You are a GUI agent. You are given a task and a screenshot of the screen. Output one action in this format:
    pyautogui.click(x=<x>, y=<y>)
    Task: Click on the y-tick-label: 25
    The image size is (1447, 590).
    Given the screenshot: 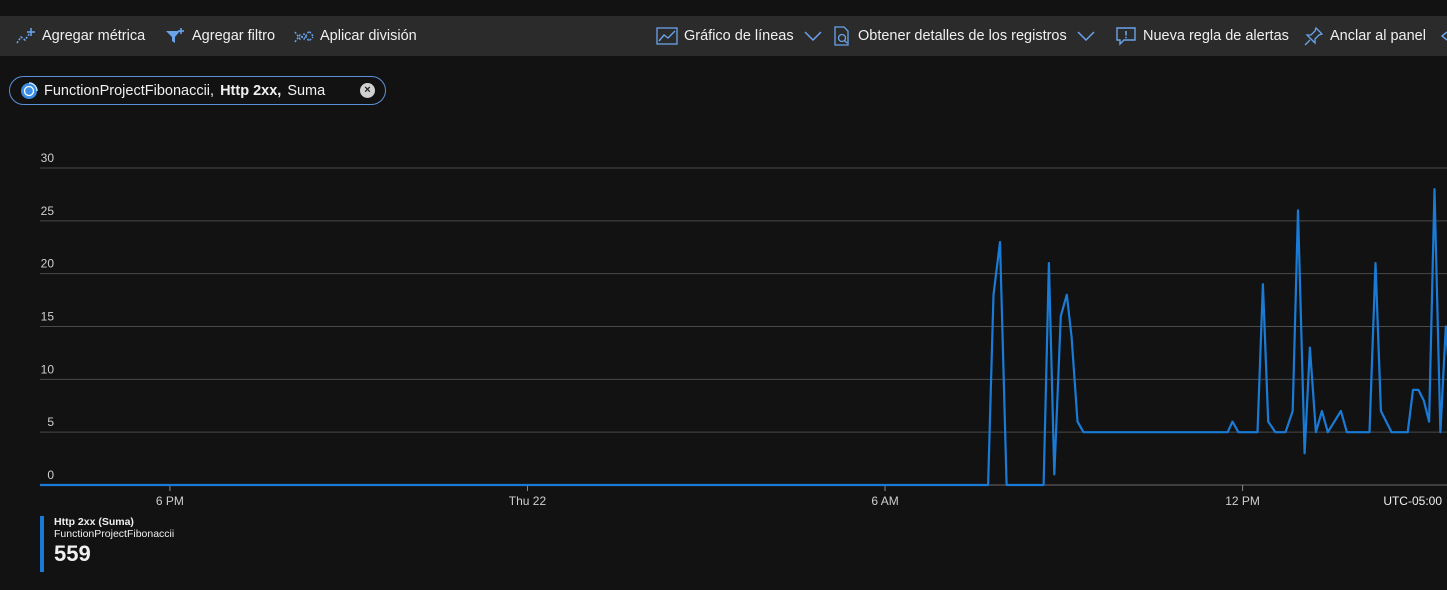 What is the action you would take?
    pyautogui.click(x=48, y=211)
    